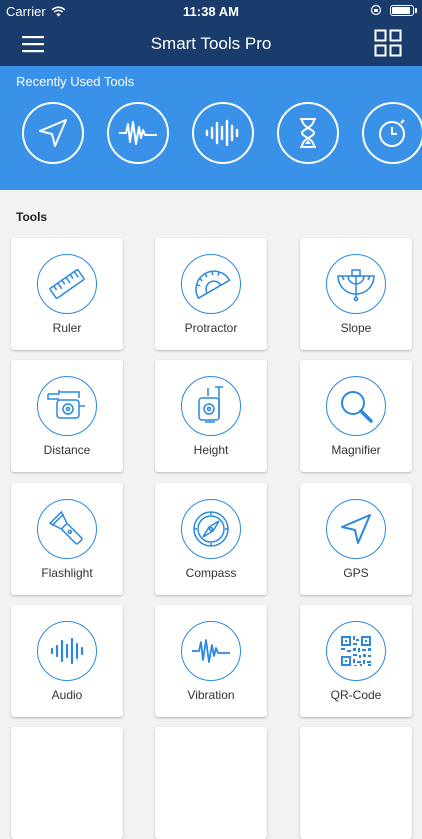 The width and height of the screenshot is (422, 839). What do you see at coordinates (67, 284) in the screenshot?
I see `ruler-icon` at bounding box center [67, 284].